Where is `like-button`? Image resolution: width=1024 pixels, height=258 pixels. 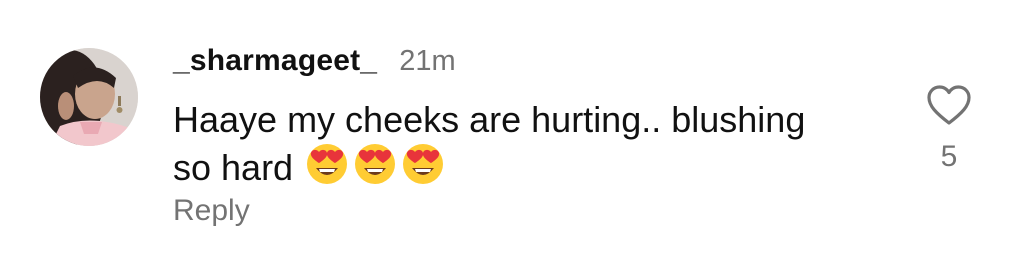 like-button is located at coordinates (949, 105).